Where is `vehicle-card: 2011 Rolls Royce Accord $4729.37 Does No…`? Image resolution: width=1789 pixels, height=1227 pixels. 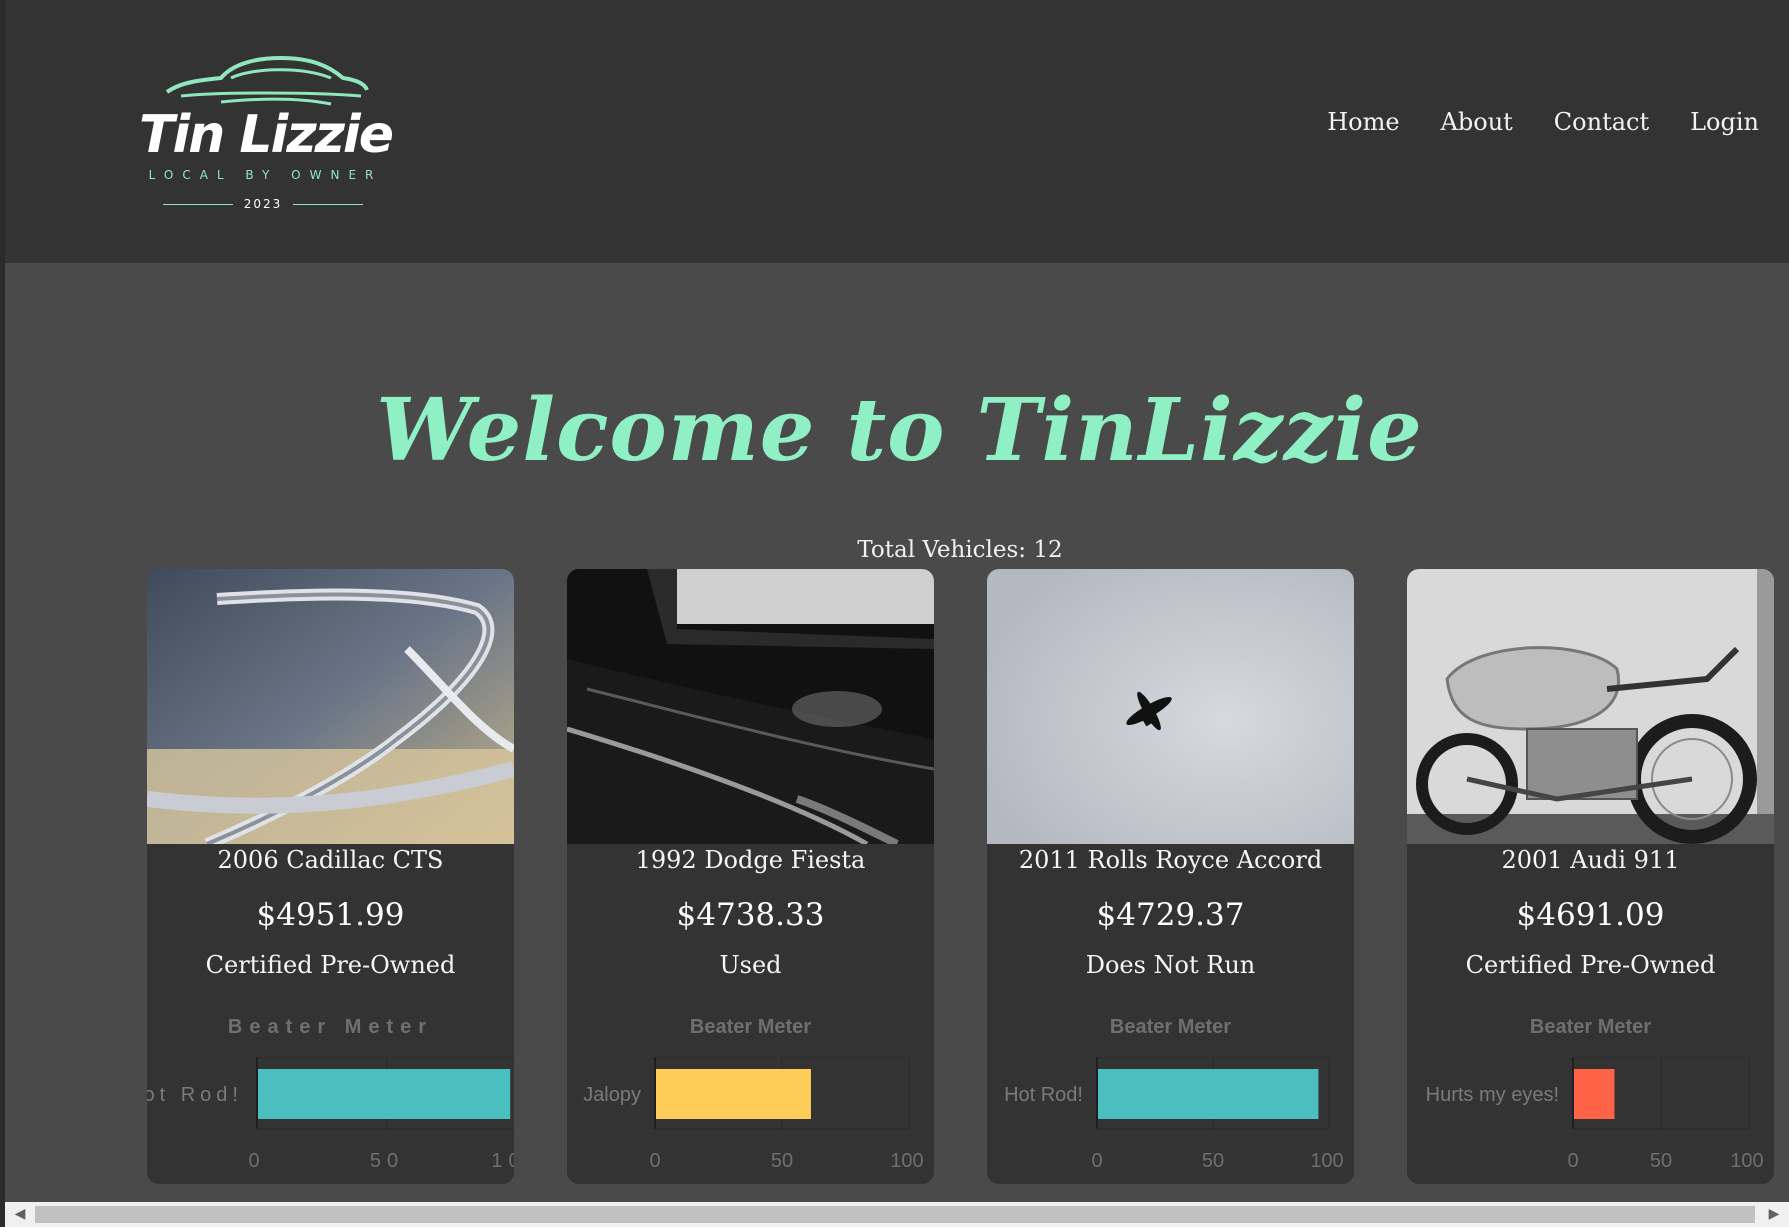 vehicle-card: 2011 Rolls Royce Accord $4729.37 Does No… is located at coordinates (1170, 876).